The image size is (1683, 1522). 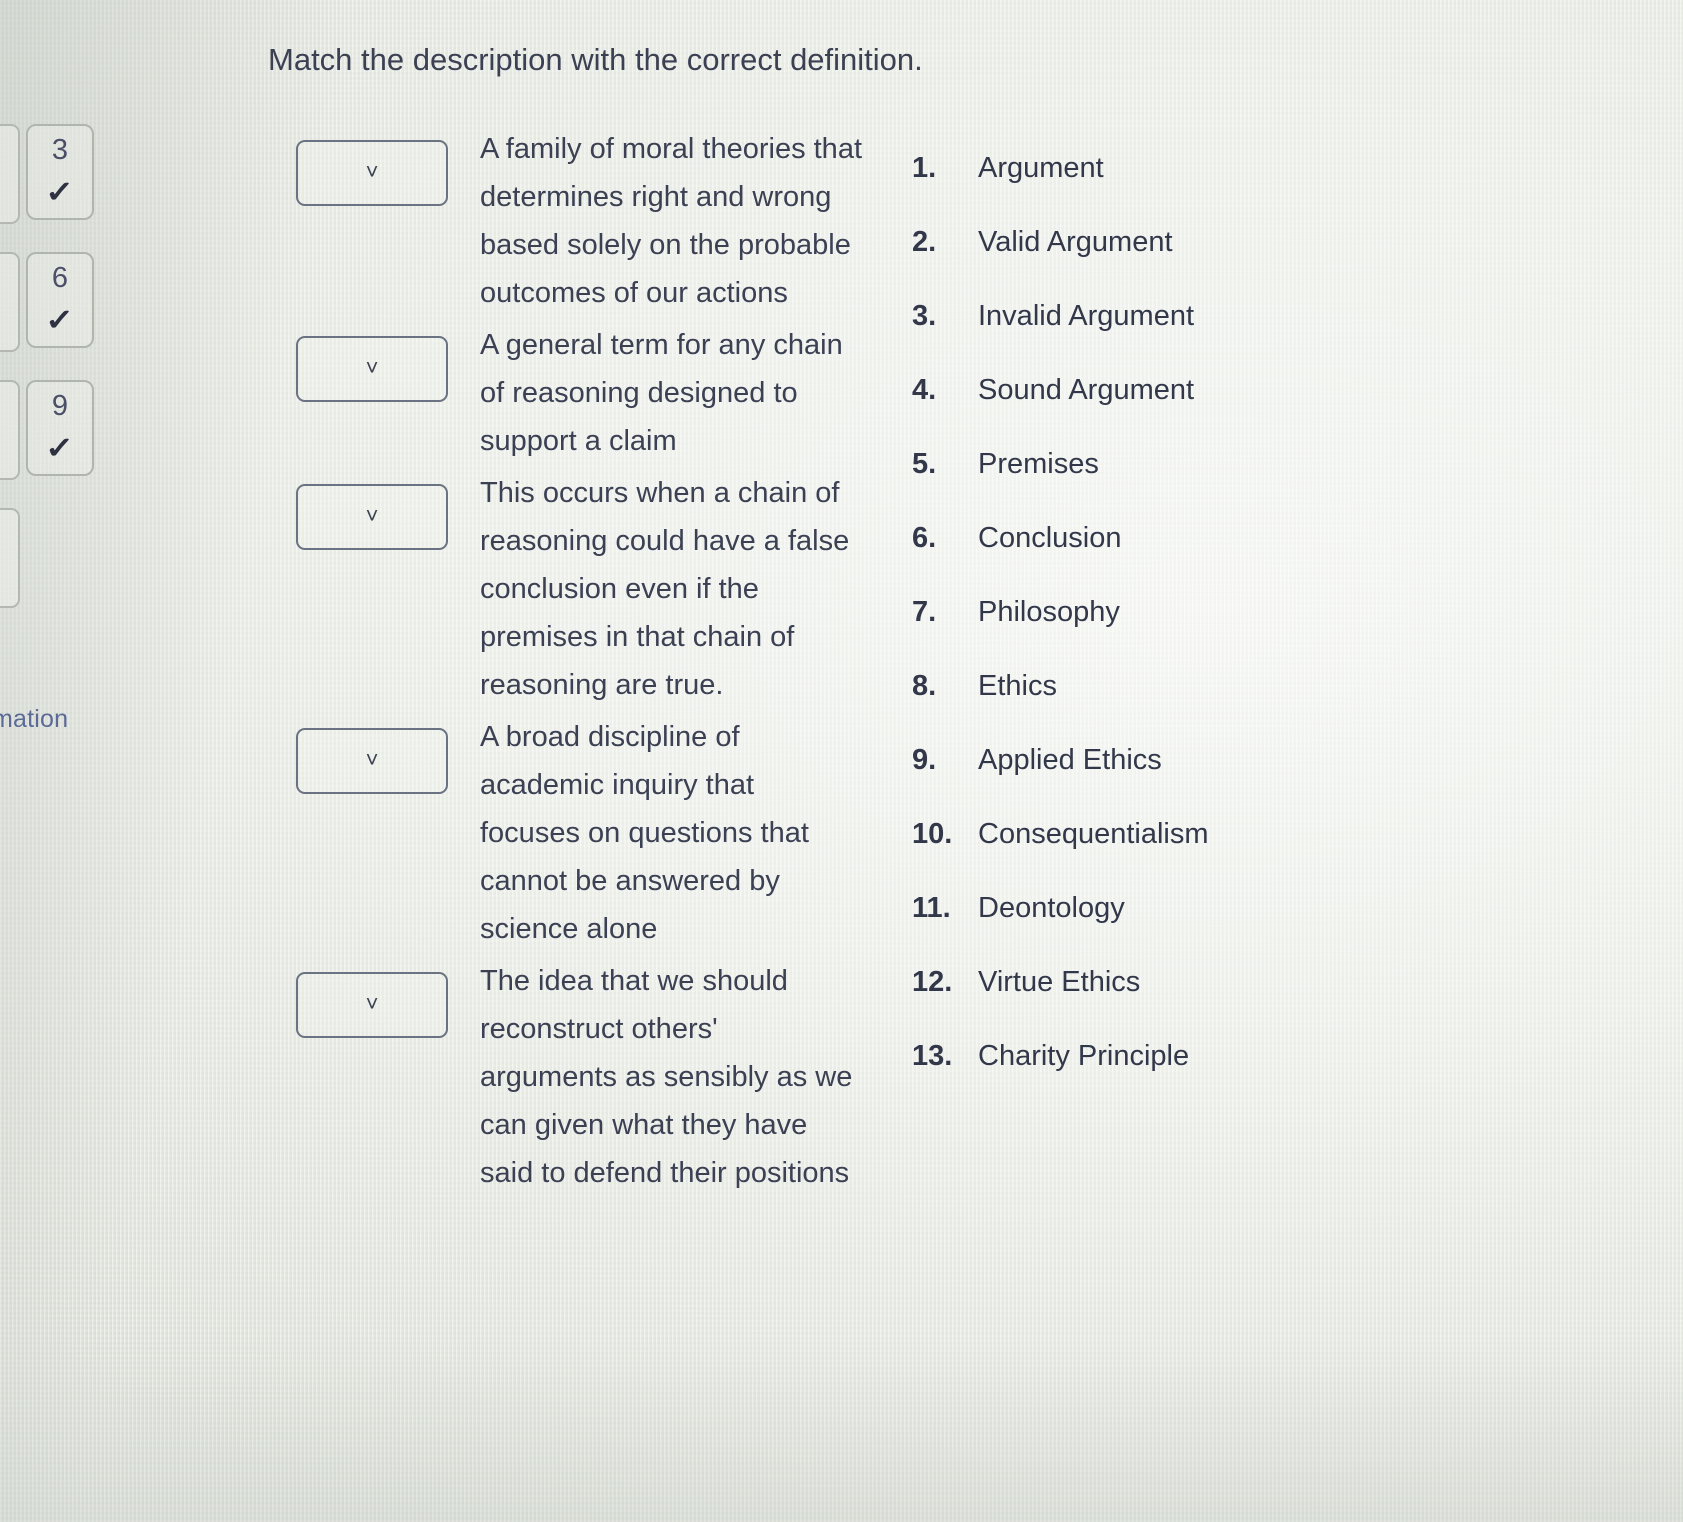 What do you see at coordinates (1147, 908) in the screenshot?
I see `answer-option-11: 11. Deontology` at bounding box center [1147, 908].